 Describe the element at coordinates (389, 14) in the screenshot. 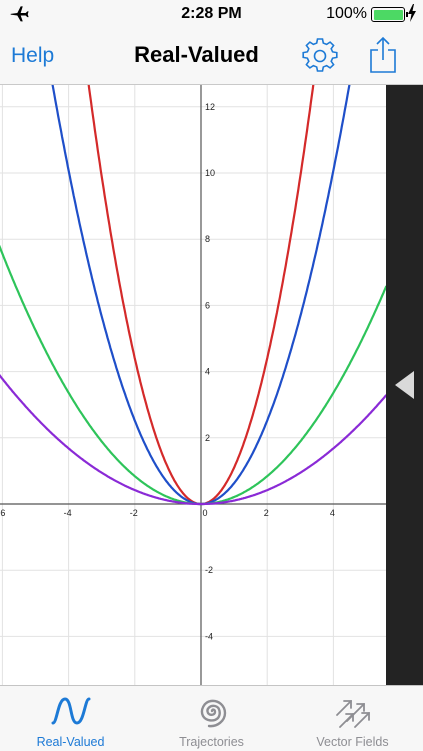

I see `battery-icon` at that location.